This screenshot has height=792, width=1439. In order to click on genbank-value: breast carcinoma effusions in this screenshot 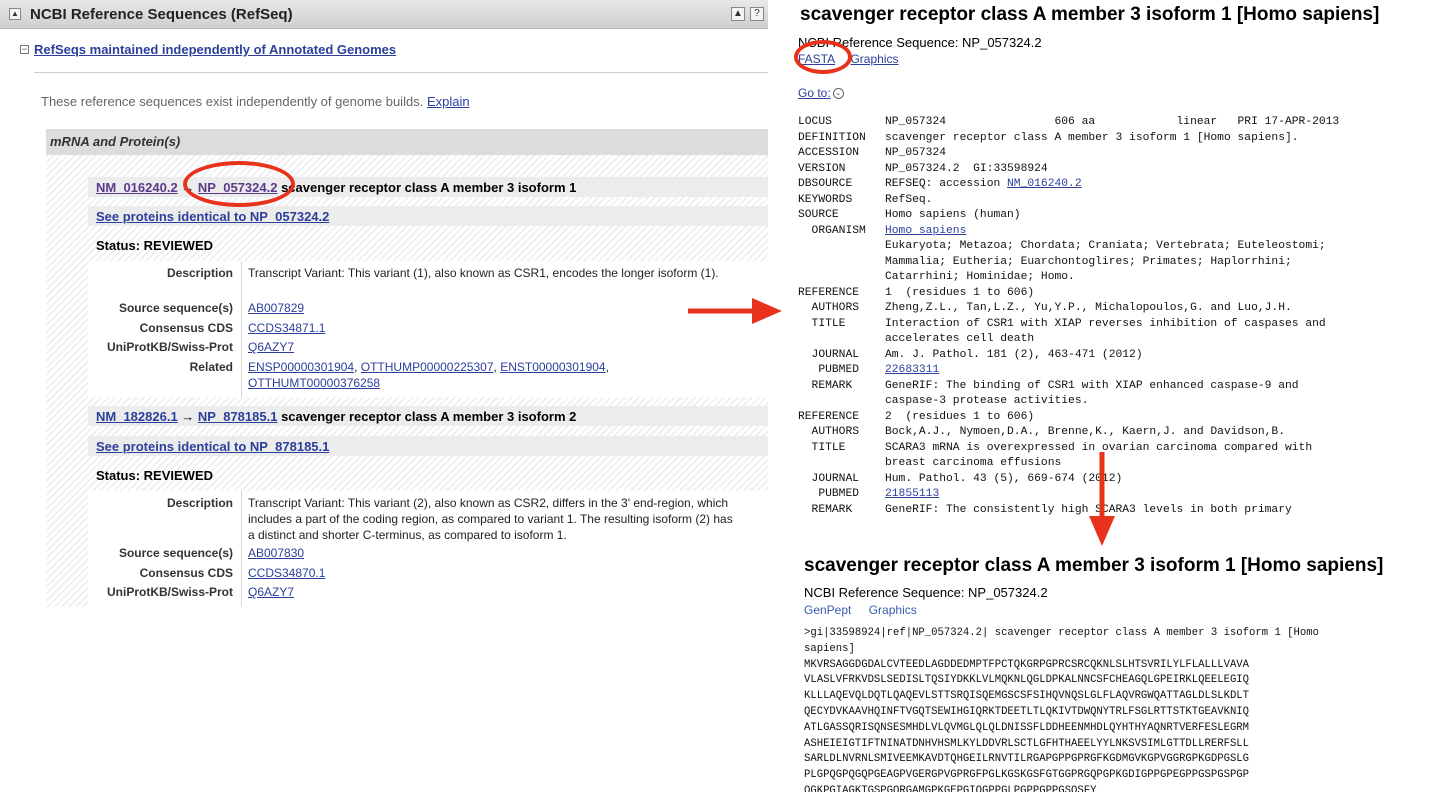, I will do `click(973, 463)`.